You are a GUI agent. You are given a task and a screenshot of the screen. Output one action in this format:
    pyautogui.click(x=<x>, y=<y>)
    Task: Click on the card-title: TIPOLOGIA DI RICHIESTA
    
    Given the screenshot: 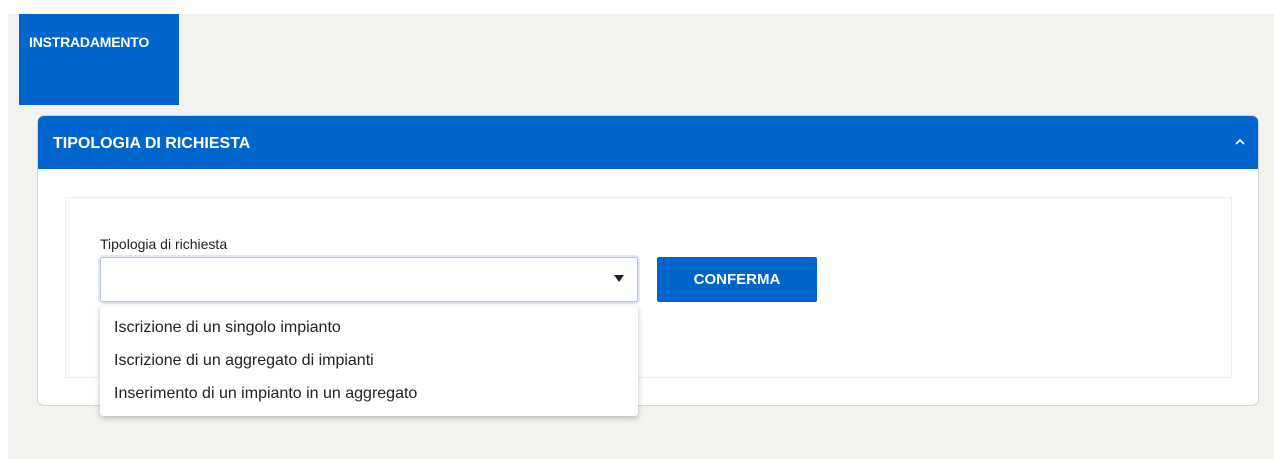 What is the action you would take?
    pyautogui.click(x=152, y=143)
    